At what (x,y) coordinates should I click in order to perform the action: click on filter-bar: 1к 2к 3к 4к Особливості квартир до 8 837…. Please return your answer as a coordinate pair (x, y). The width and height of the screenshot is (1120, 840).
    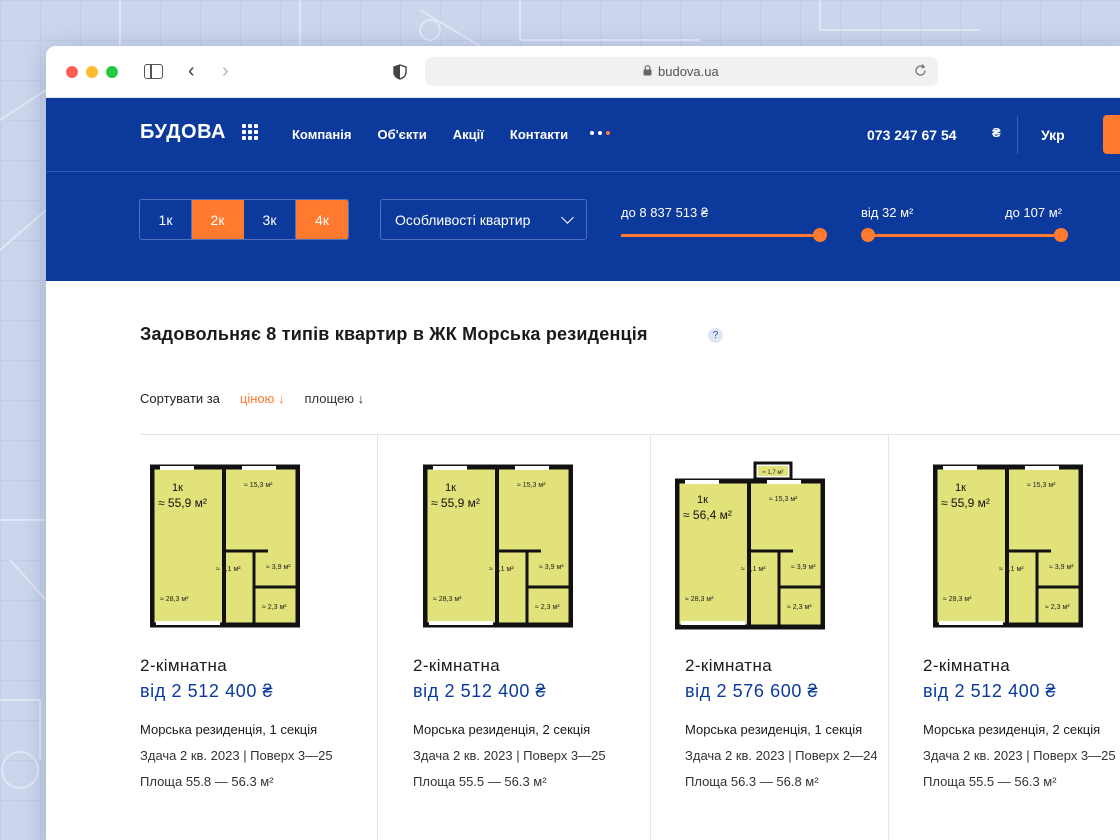
    Looking at the image, I should click on (583, 226).